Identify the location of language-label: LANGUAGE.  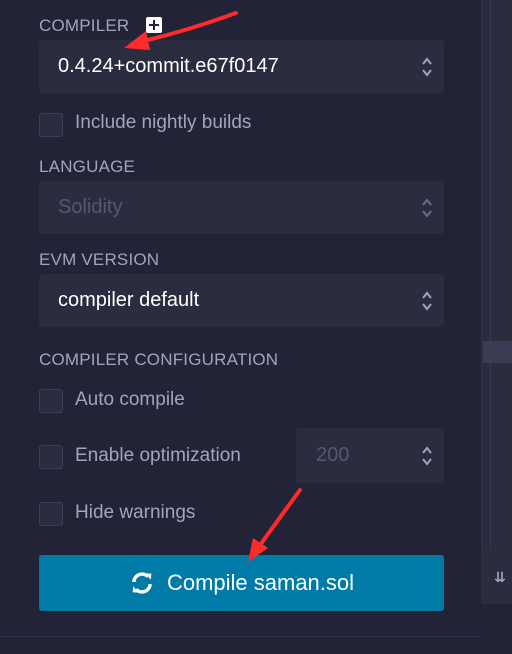
(87, 166).